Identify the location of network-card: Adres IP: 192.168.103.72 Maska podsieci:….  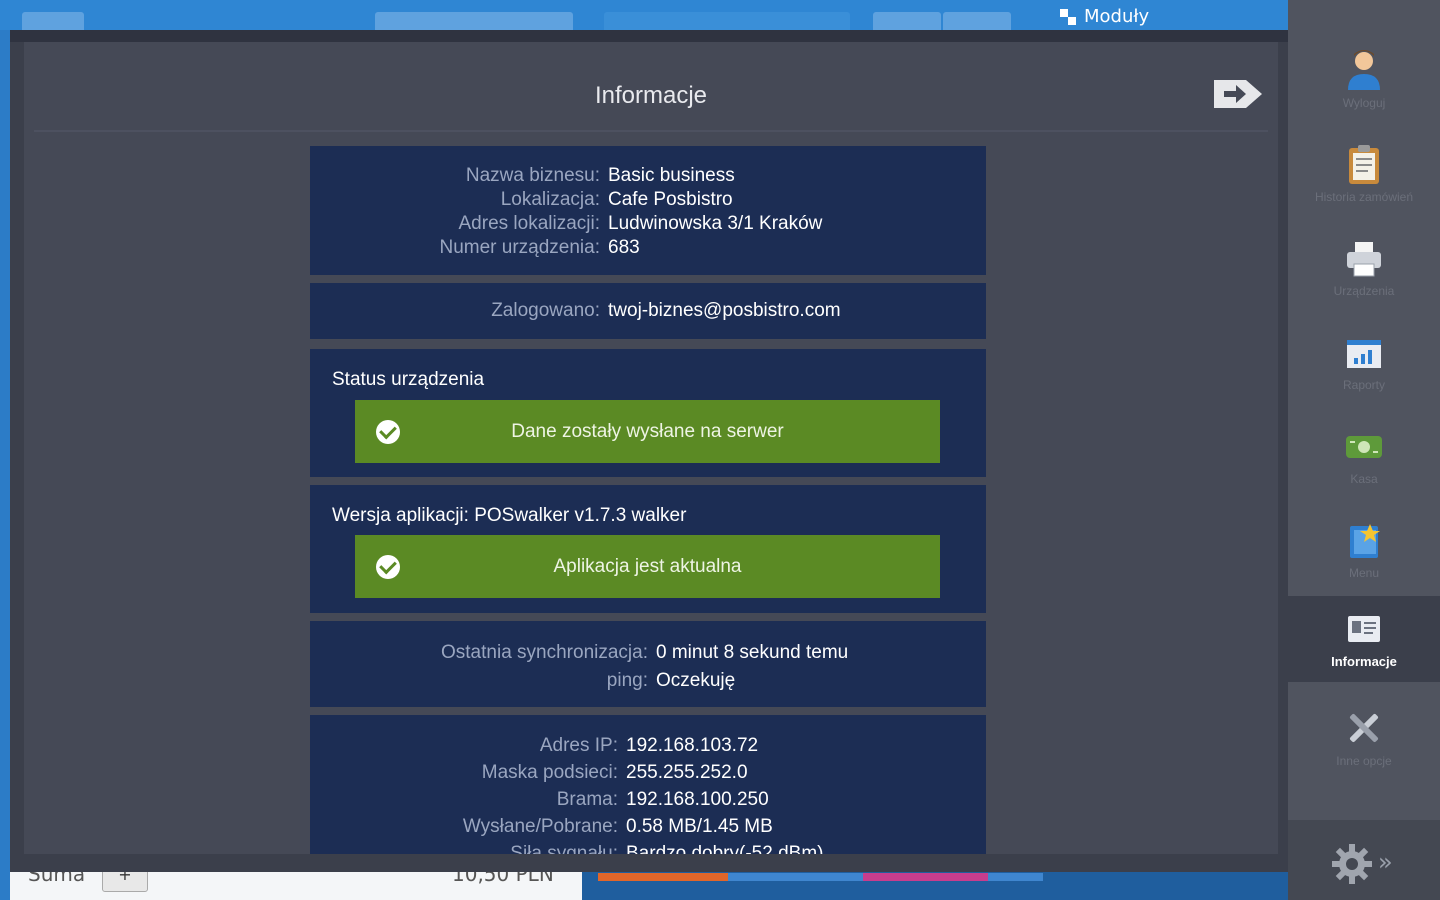
(648, 784).